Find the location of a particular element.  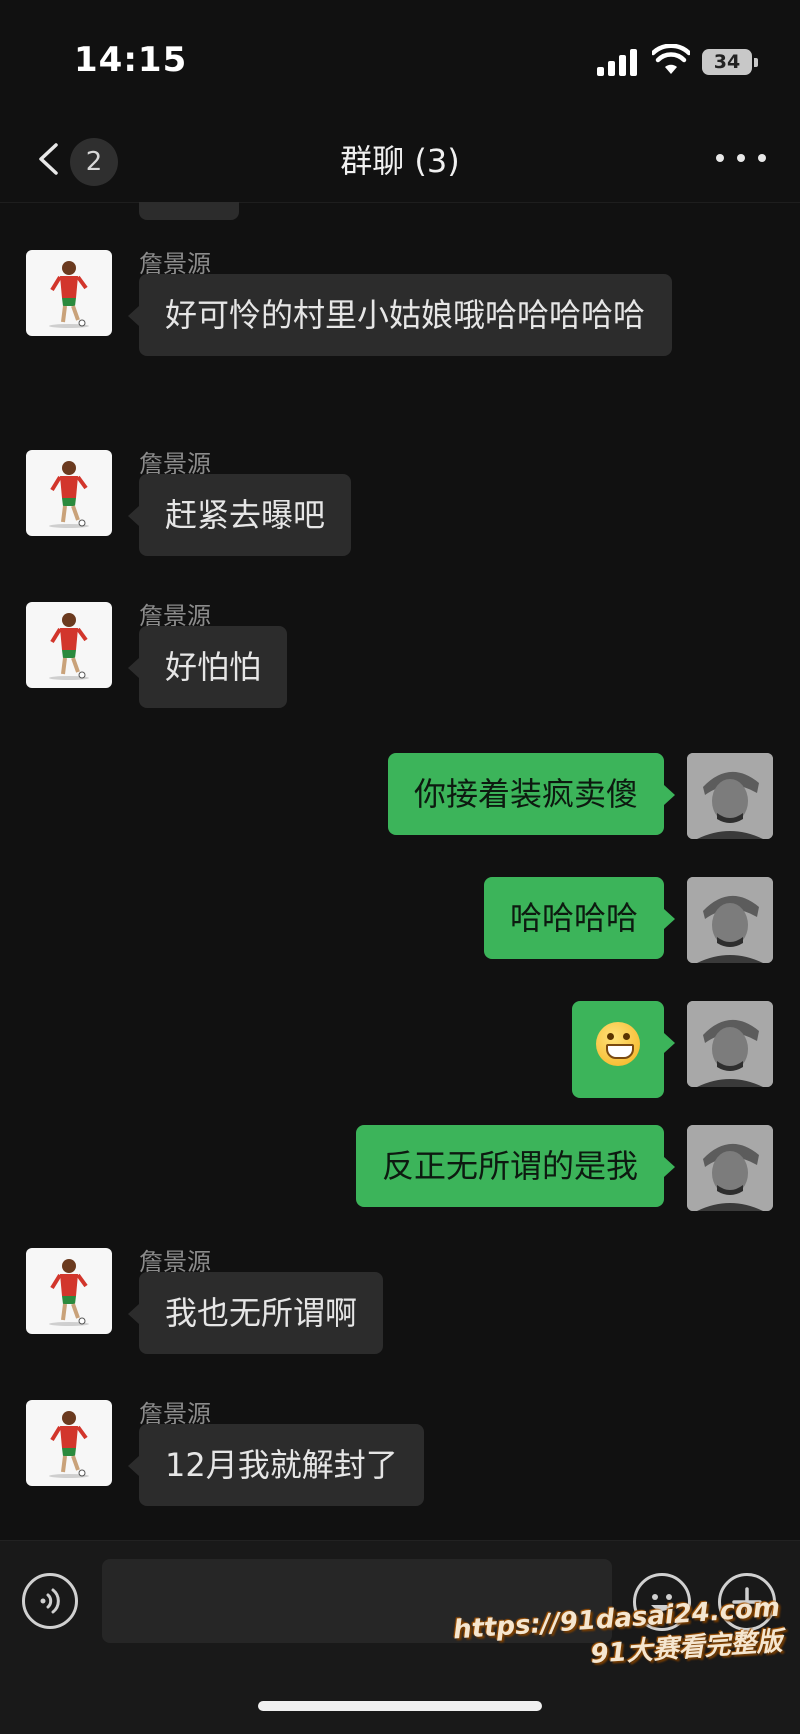

message-bubble: 赶紧去曝吧 is located at coordinates (239, 515).